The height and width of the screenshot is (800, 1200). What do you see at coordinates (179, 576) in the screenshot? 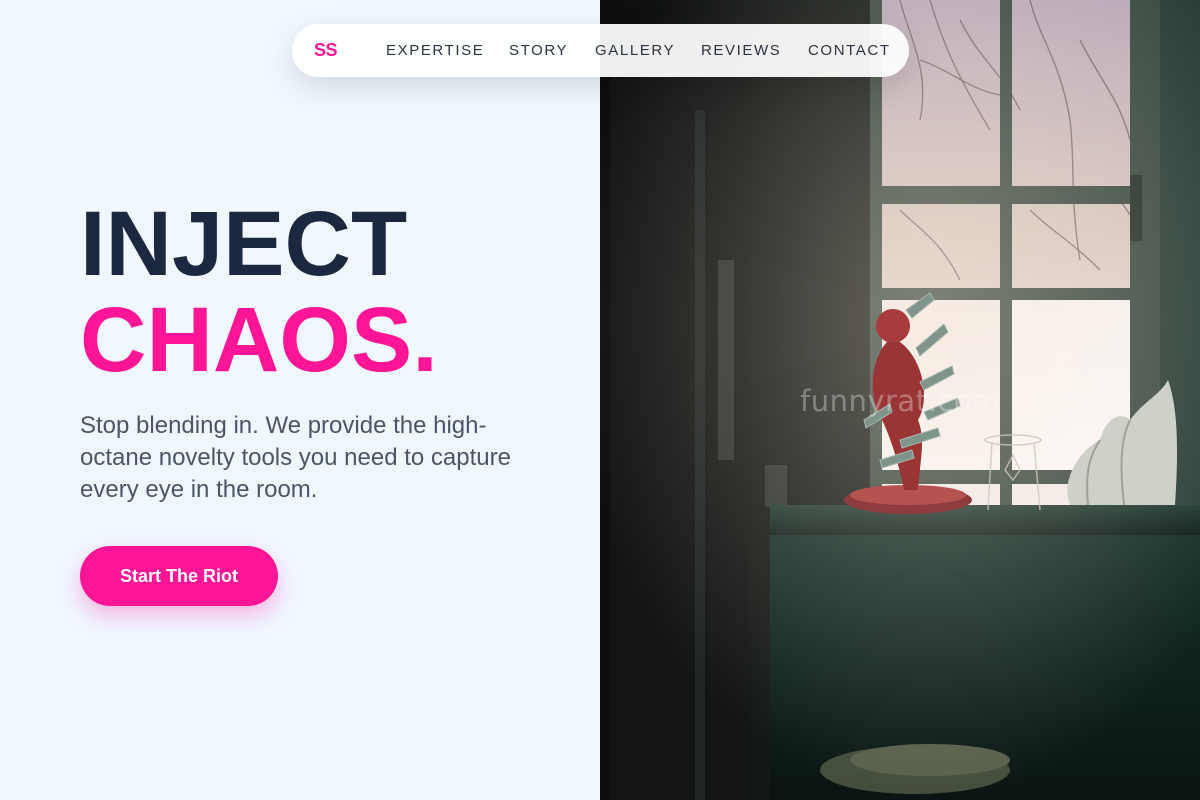
I see `start-the-riot-button: Start The Riot` at bounding box center [179, 576].